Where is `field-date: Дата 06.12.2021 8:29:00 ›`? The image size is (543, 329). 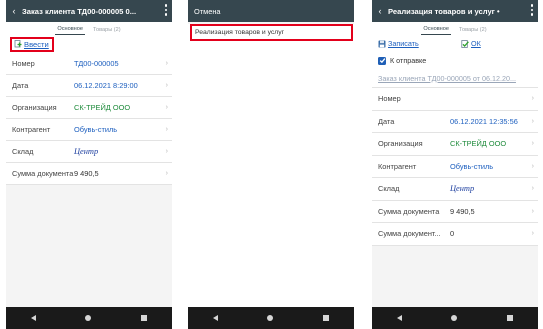 field-date: Дата 06.12.2021 8:29:00 › is located at coordinates (89, 86).